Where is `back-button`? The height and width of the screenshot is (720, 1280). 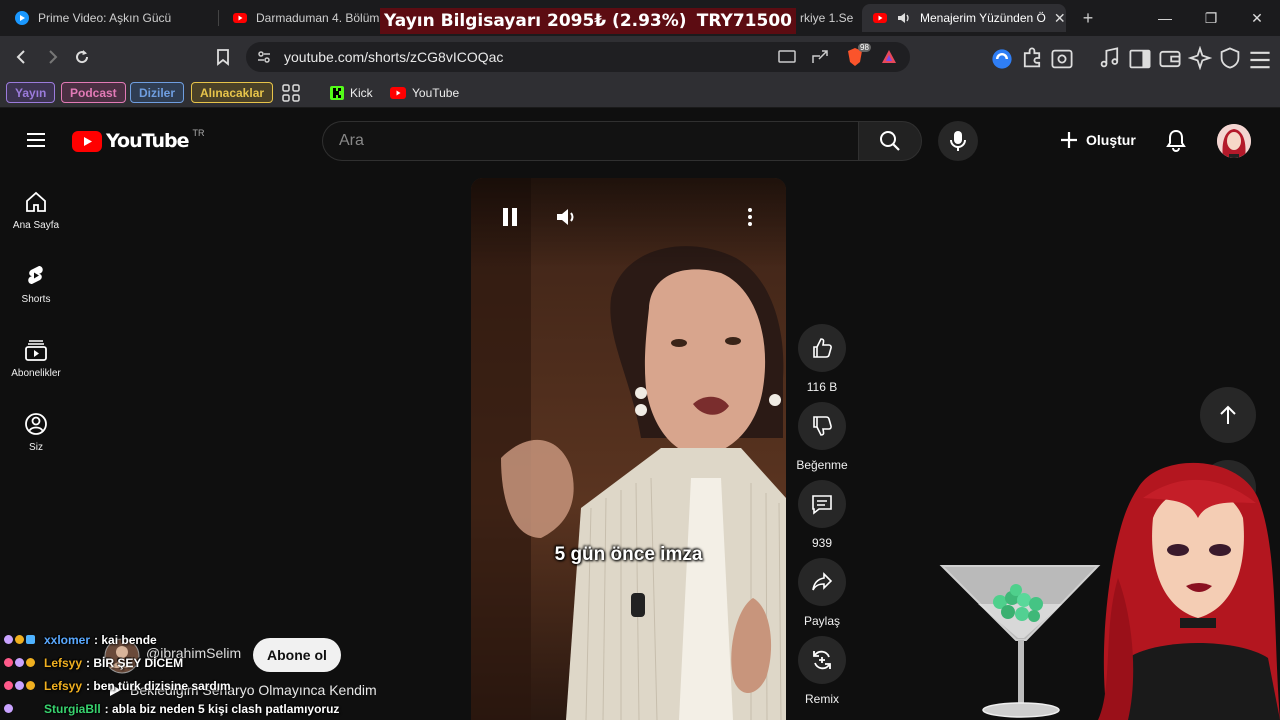 back-button is located at coordinates (22, 57).